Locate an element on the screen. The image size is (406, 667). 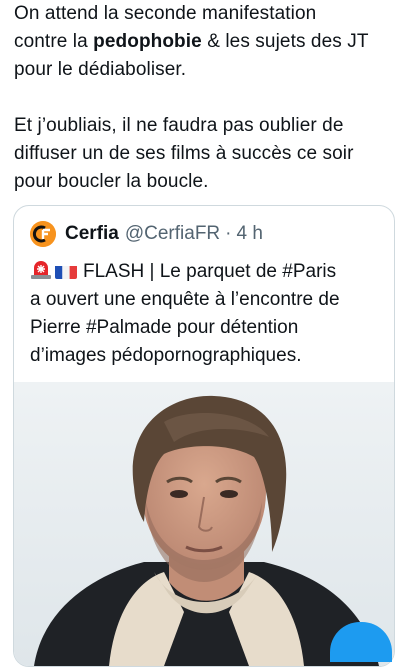
france-flag-icon is located at coordinates (66, 271).